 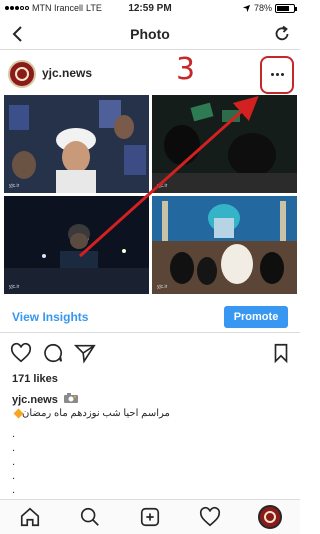 What do you see at coordinates (224, 245) in the screenshot?
I see `photo-women-at-shrine: yjc.ir` at bounding box center [224, 245].